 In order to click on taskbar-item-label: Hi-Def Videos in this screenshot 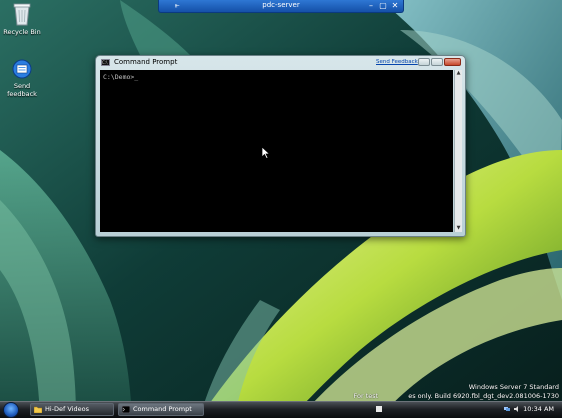, I will do `click(67, 409)`.